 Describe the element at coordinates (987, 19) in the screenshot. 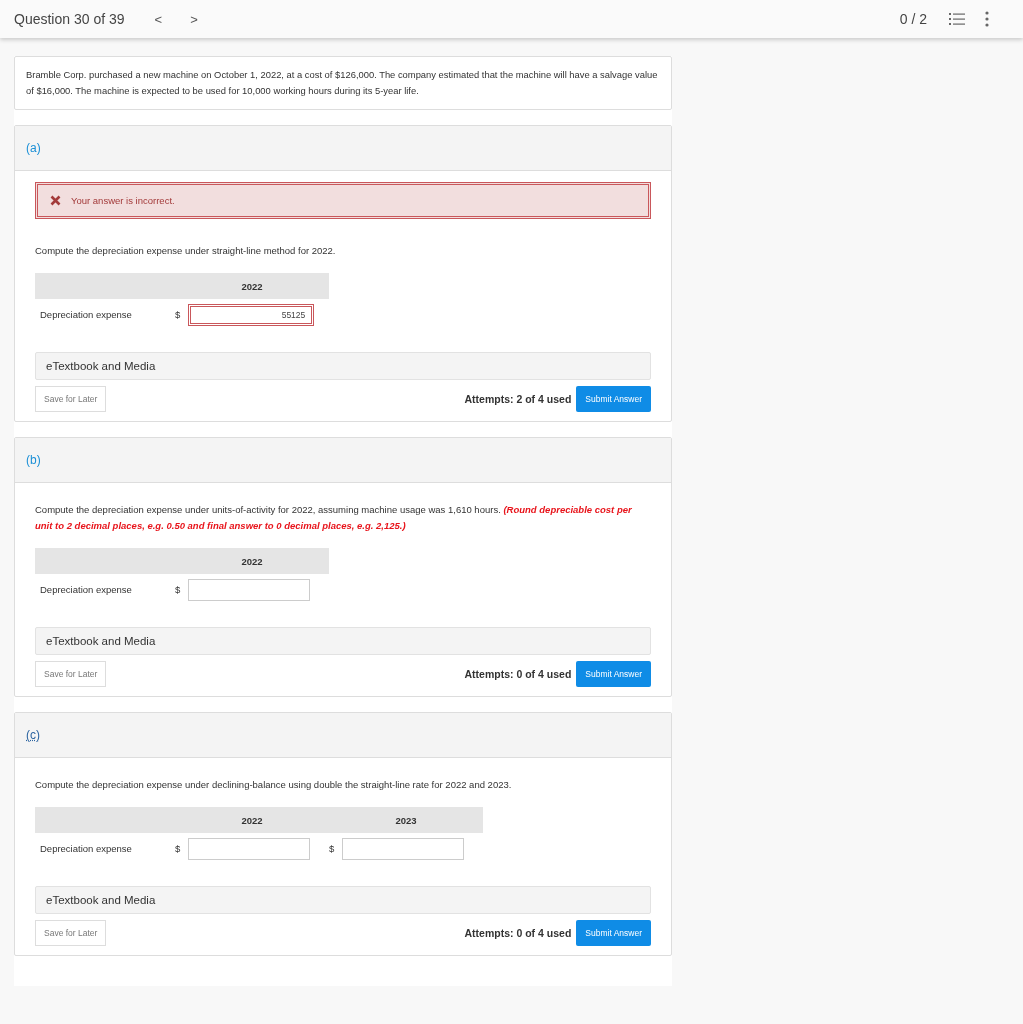

I see `more-options-icon` at that location.